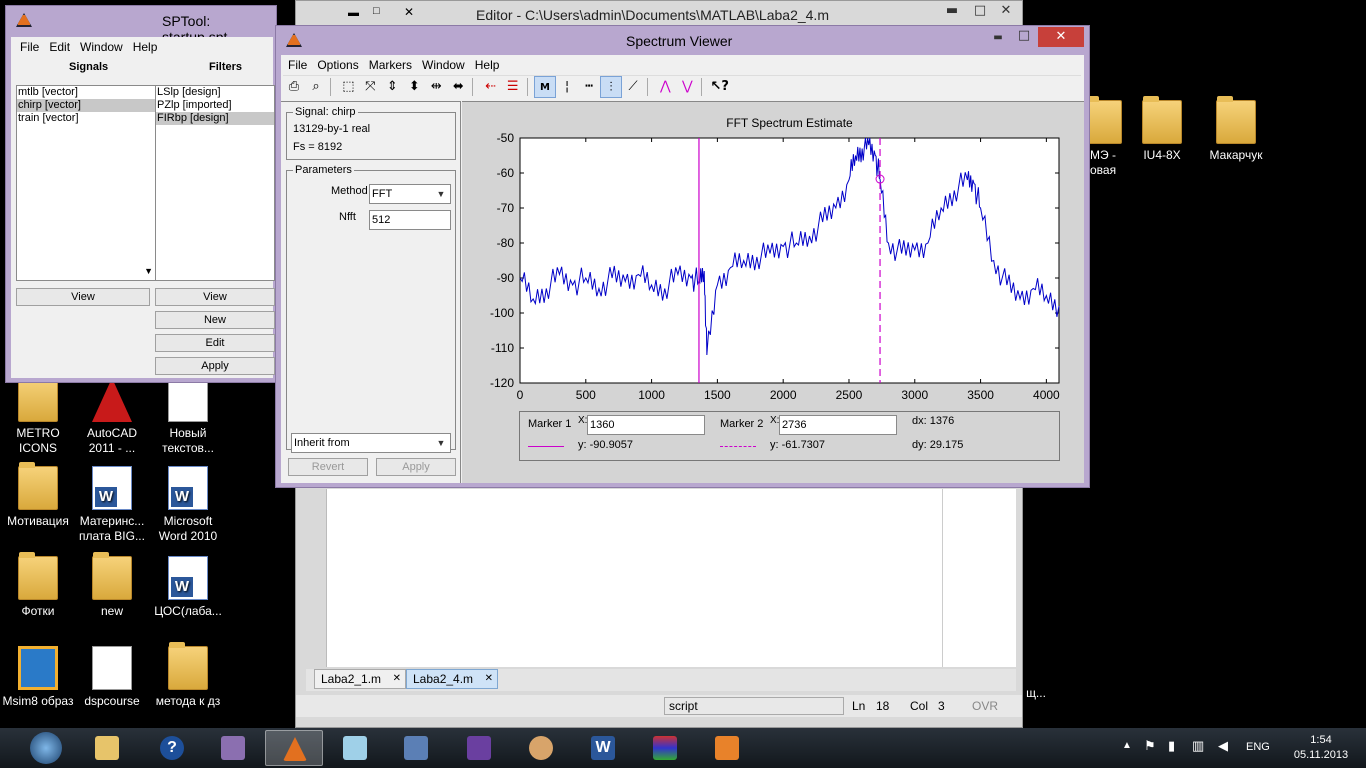 The width and height of the screenshot is (1366, 768). Describe the element at coordinates (1258, 747) in the screenshot. I see `language-indicator: ENG` at that location.